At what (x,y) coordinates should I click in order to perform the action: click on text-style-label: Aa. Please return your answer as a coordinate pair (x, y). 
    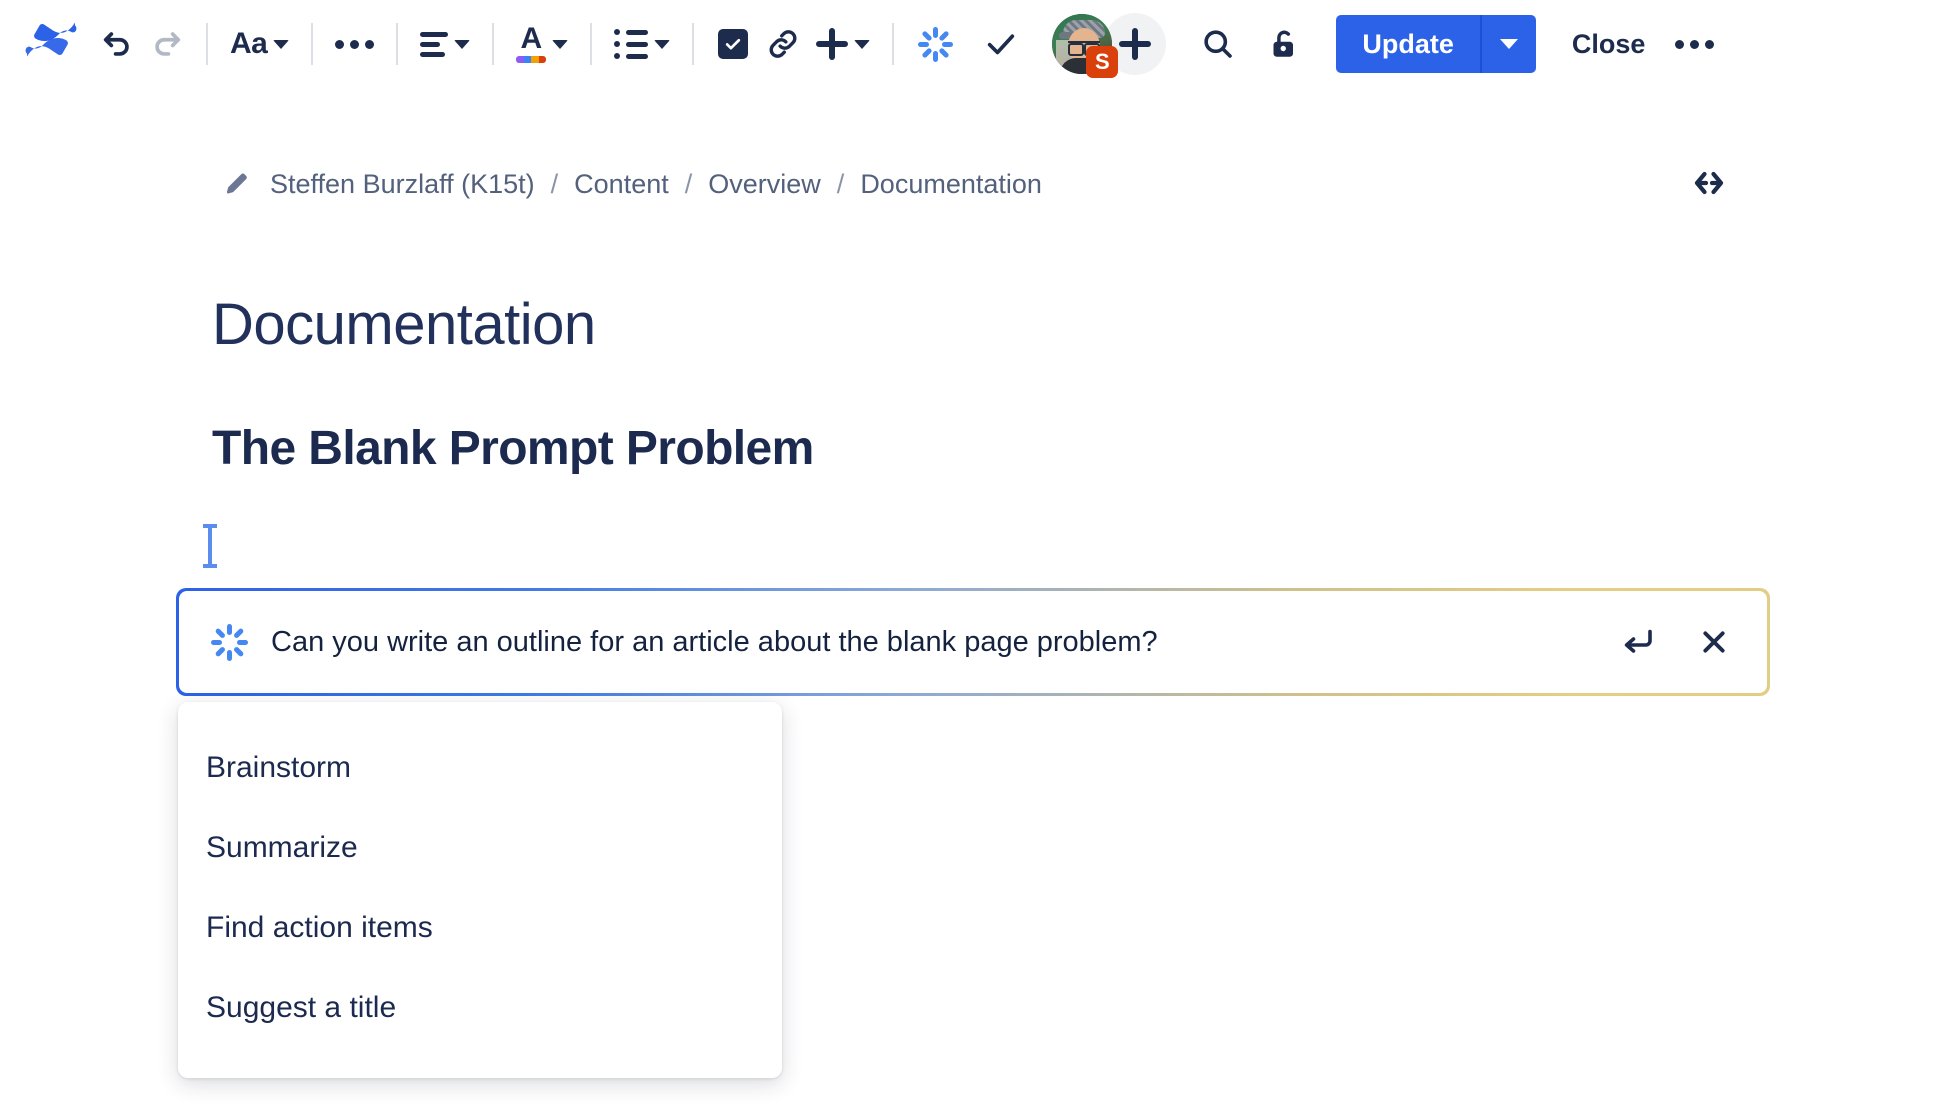
    Looking at the image, I should click on (249, 43).